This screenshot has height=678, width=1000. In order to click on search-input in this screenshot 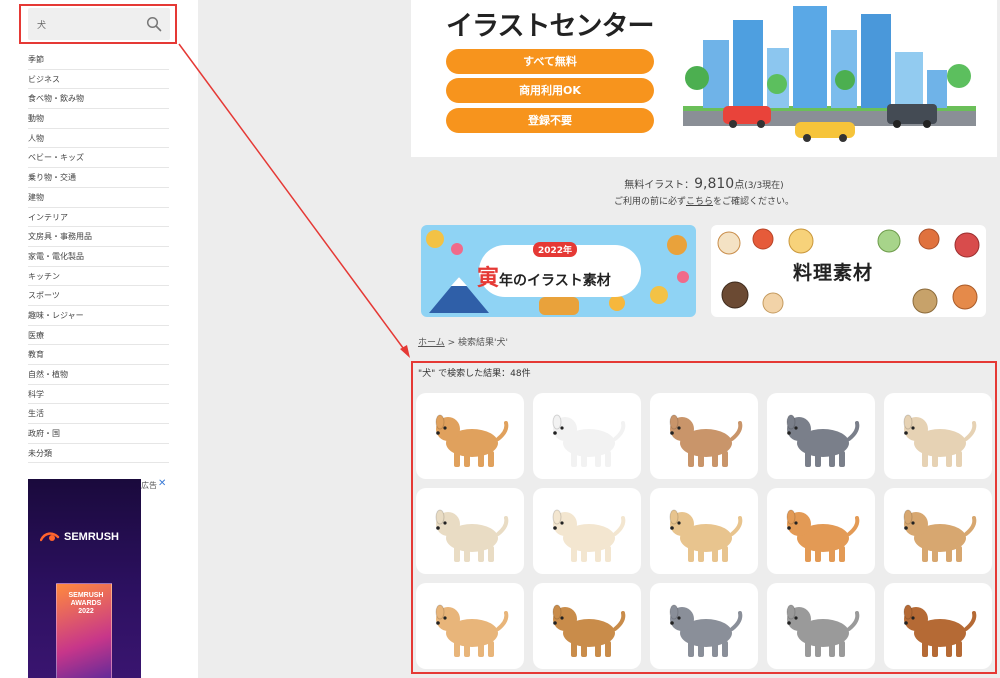, I will do `click(84, 24)`.